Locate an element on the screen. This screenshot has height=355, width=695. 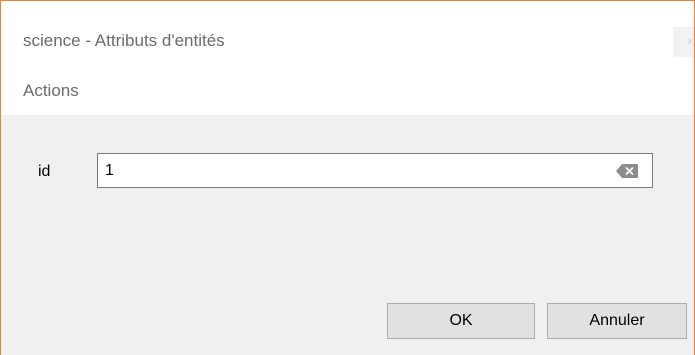
menu-item-actions: Actions is located at coordinates (51, 91).